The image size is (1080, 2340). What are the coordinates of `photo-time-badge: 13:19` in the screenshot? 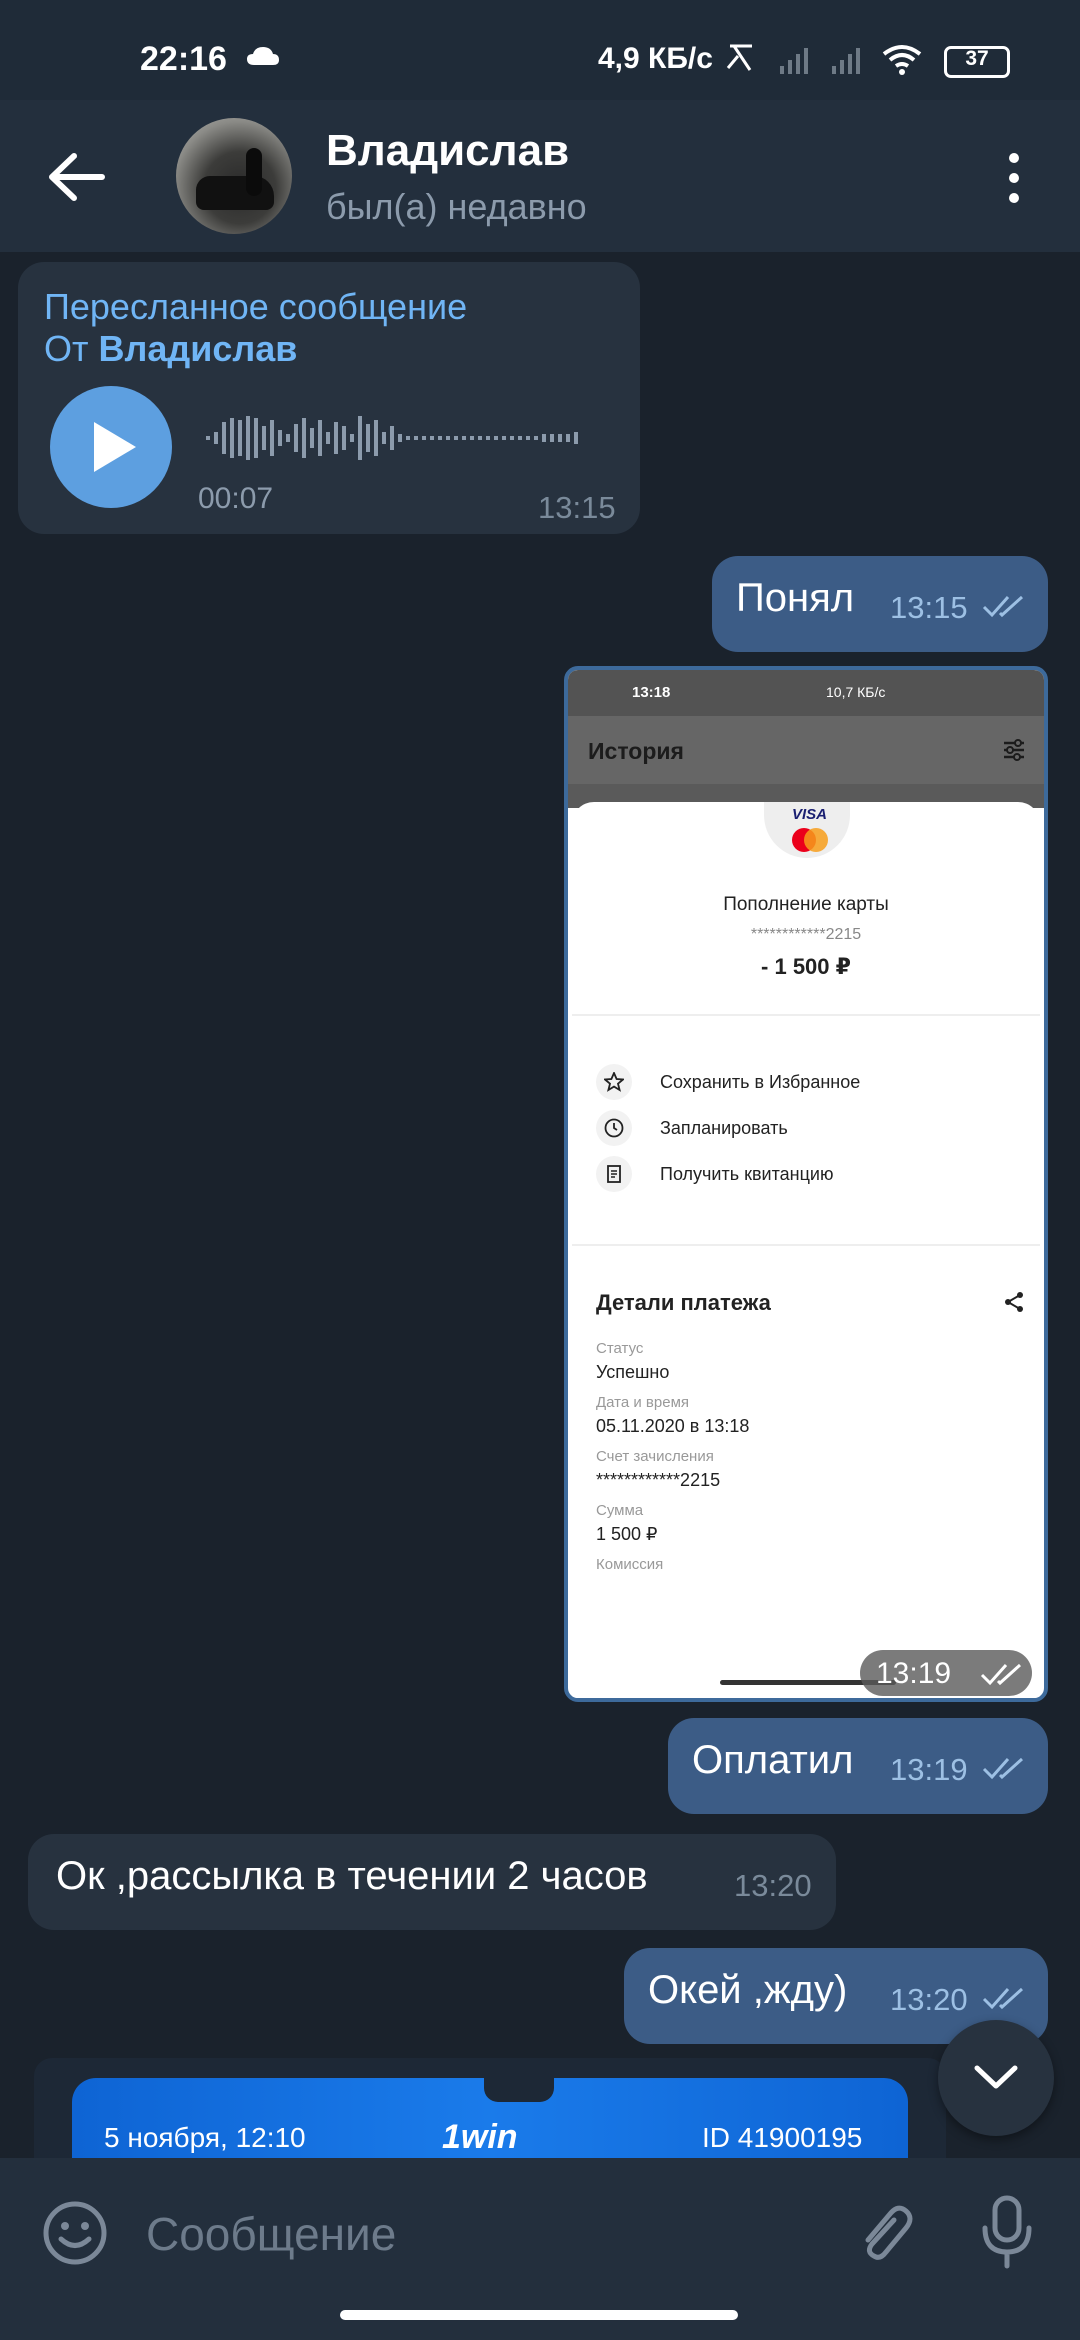 It's located at (946, 1673).